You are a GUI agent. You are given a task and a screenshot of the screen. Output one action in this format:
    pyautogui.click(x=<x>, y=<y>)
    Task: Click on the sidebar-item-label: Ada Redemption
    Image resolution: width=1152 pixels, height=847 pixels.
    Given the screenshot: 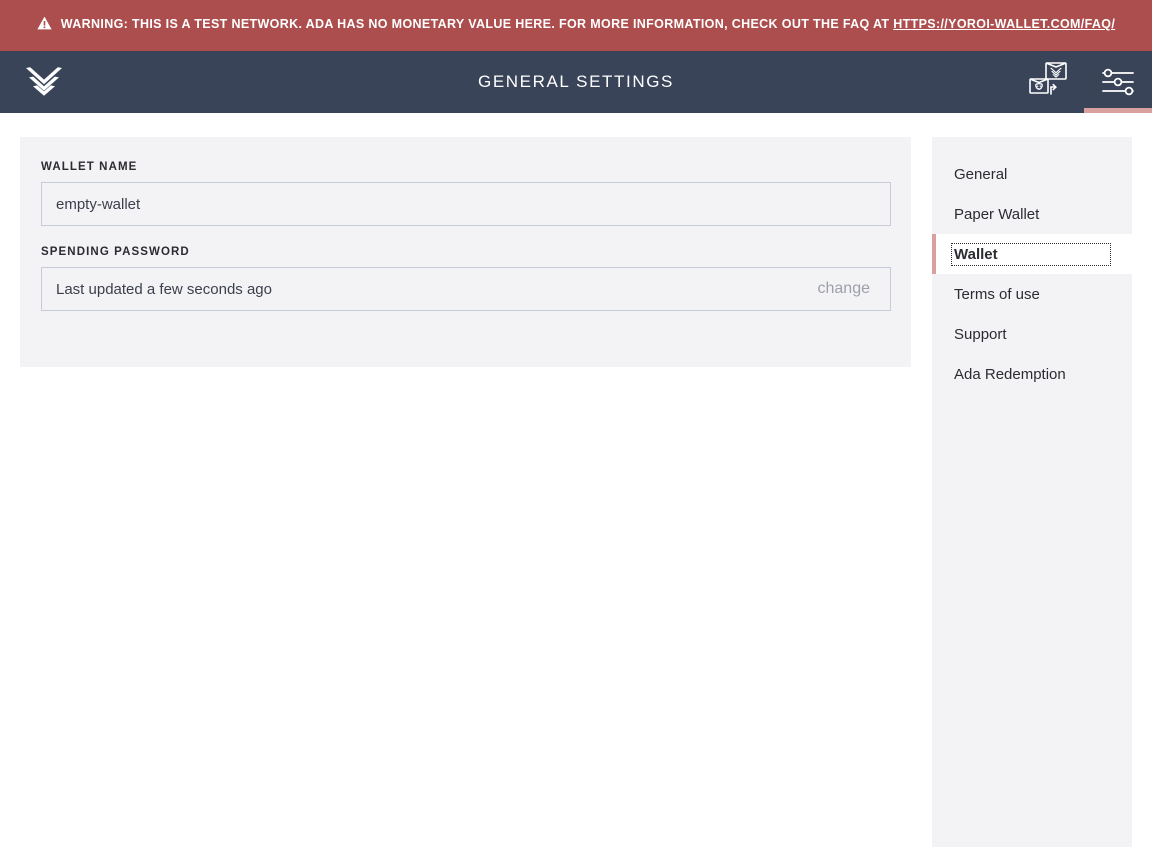 What is the action you would take?
    pyautogui.click(x=1010, y=374)
    